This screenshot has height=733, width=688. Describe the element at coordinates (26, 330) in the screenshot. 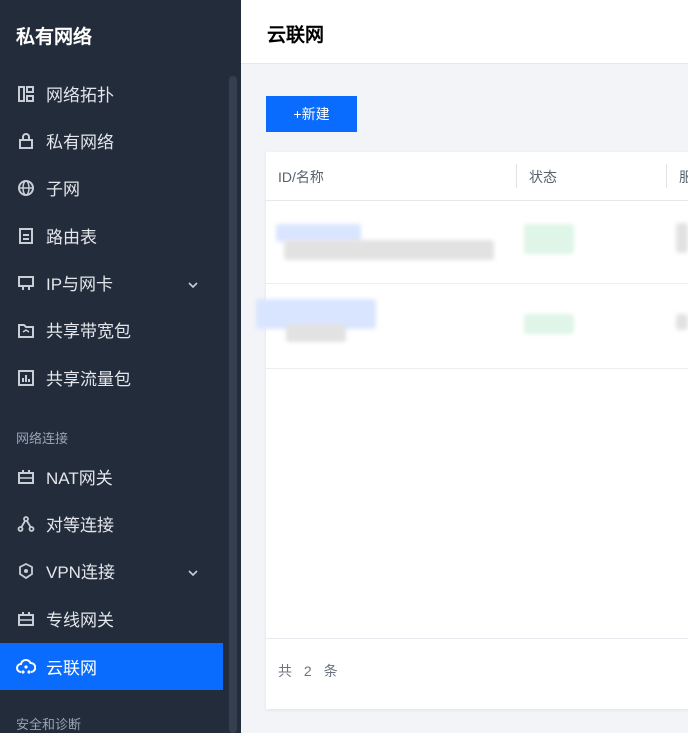

I see `bandwidth-package-icon` at that location.